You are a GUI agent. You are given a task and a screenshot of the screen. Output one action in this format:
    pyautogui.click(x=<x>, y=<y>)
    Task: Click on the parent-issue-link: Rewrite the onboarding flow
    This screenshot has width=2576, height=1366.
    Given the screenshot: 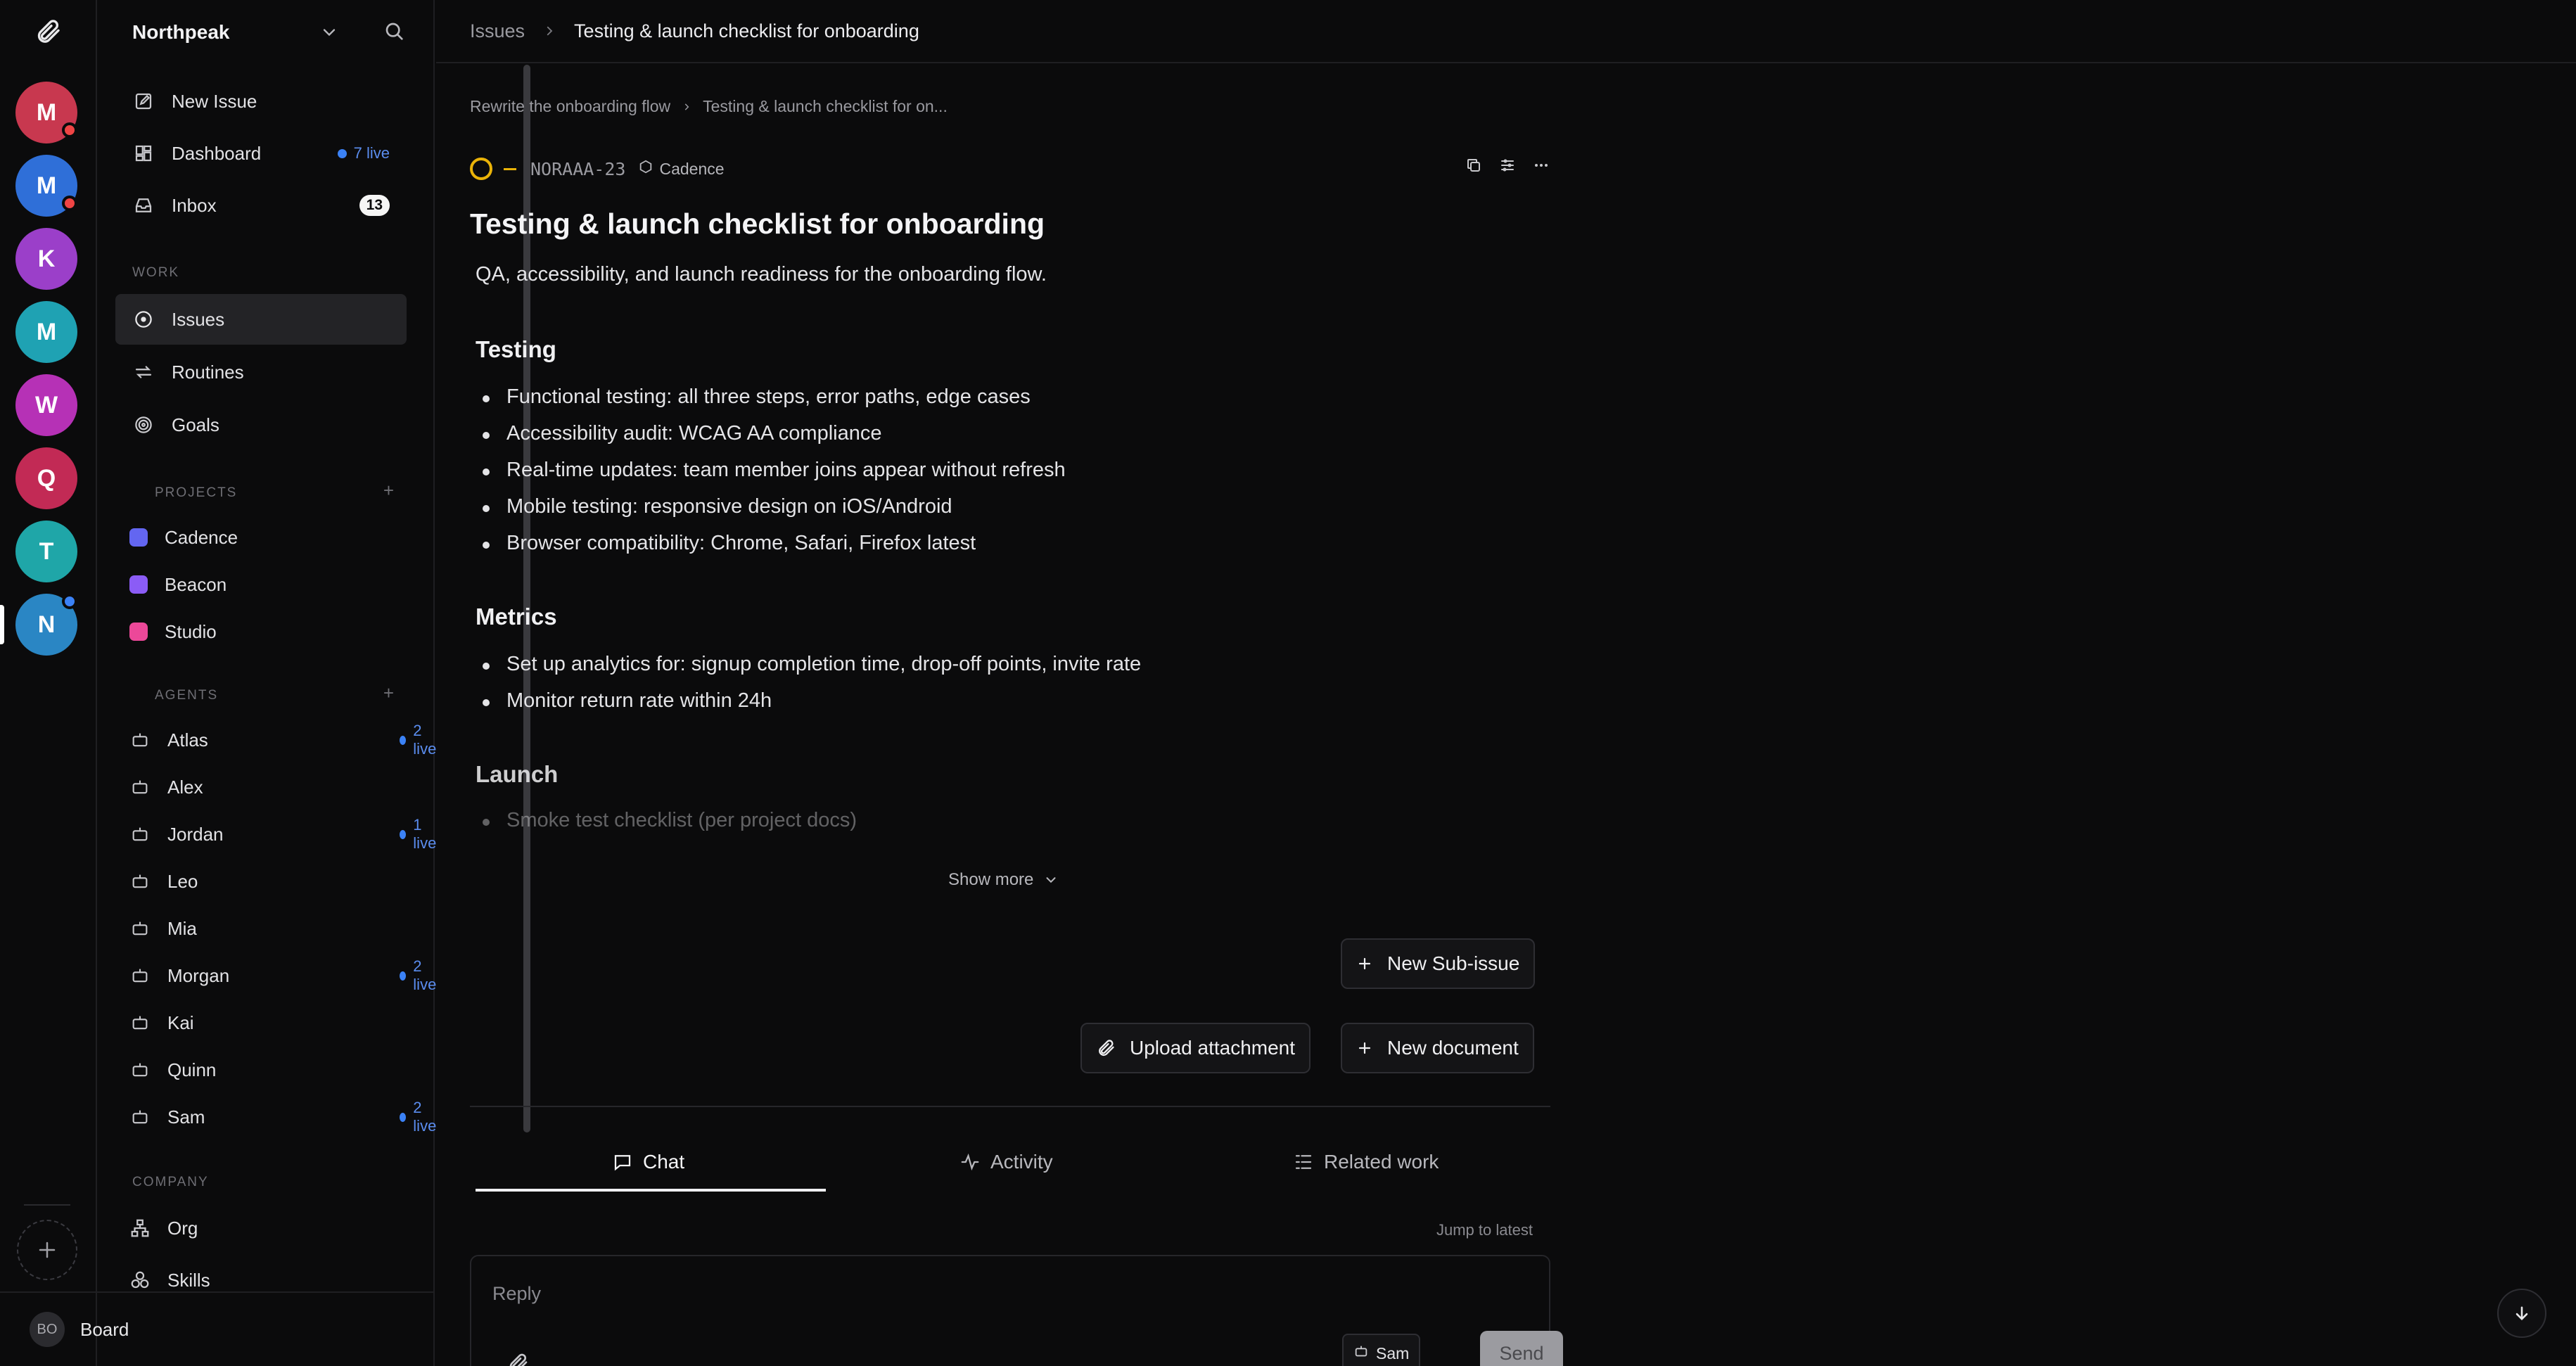 What is the action you would take?
    pyautogui.click(x=570, y=107)
    